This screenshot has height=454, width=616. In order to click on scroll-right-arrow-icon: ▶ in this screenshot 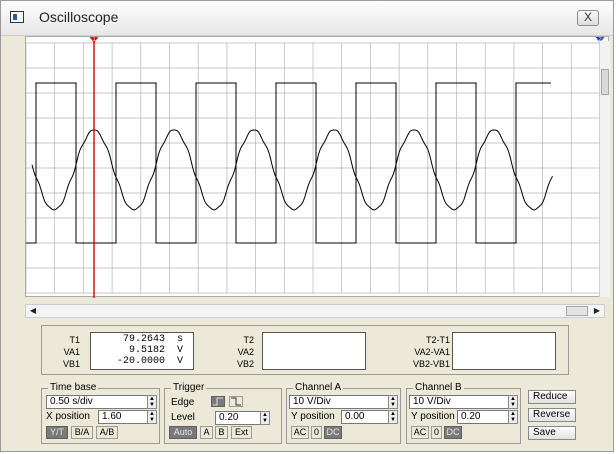, I will do `click(597, 311)`.